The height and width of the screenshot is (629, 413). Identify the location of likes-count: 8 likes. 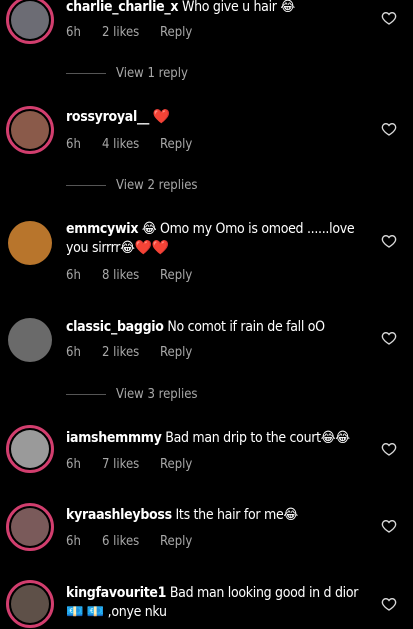
(131, 275).